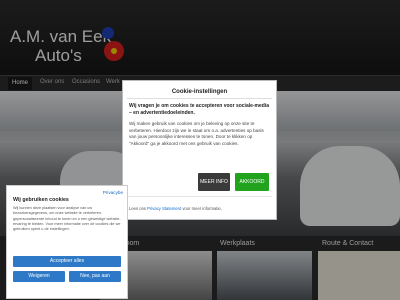 This screenshot has width=400, height=300. Describe the element at coordinates (41, 200) in the screenshot. I see `panel-title: Wij gebruiken cookies` at that location.